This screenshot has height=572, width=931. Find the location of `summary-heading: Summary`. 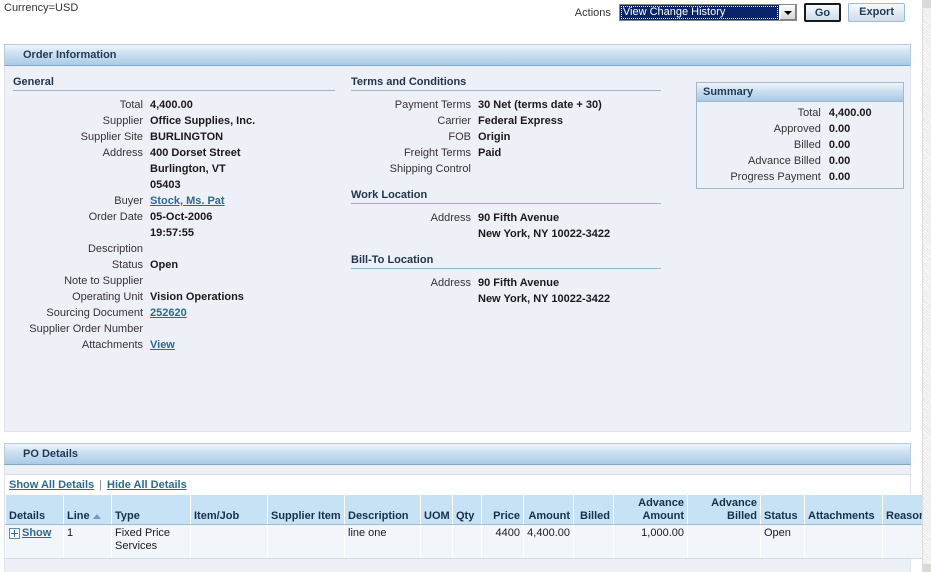

summary-heading: Summary is located at coordinates (800, 92).